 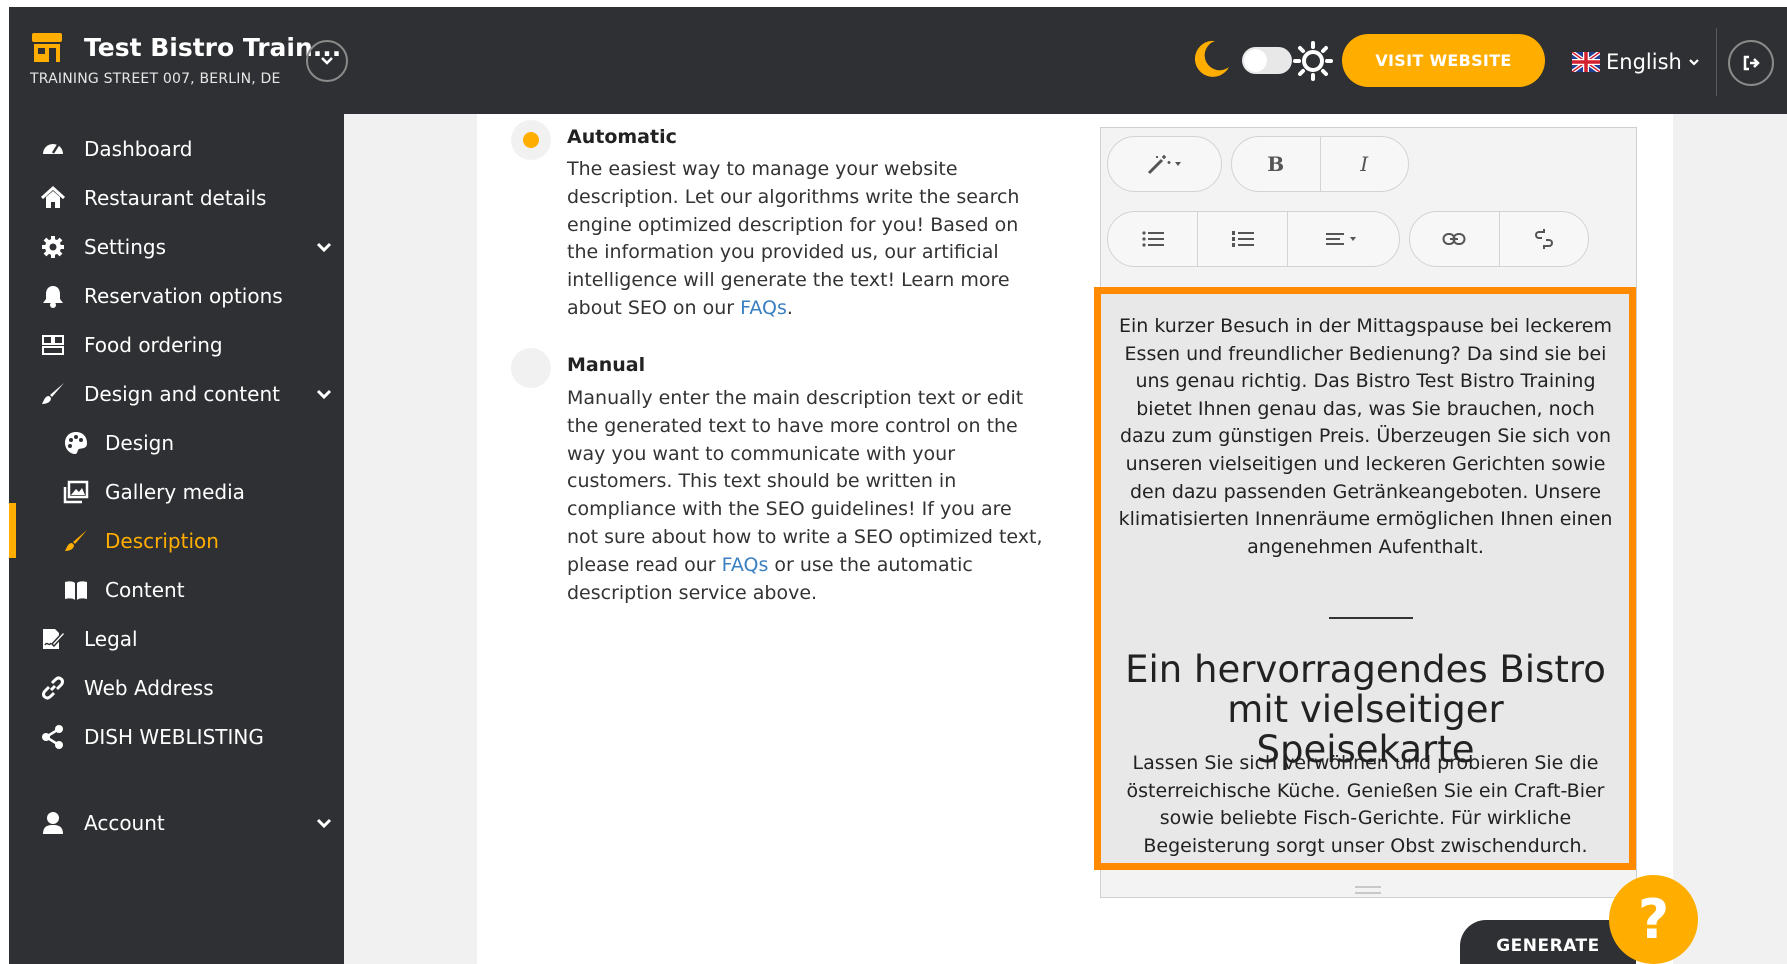 What do you see at coordinates (1644, 62) in the screenshot?
I see `language-label: English` at bounding box center [1644, 62].